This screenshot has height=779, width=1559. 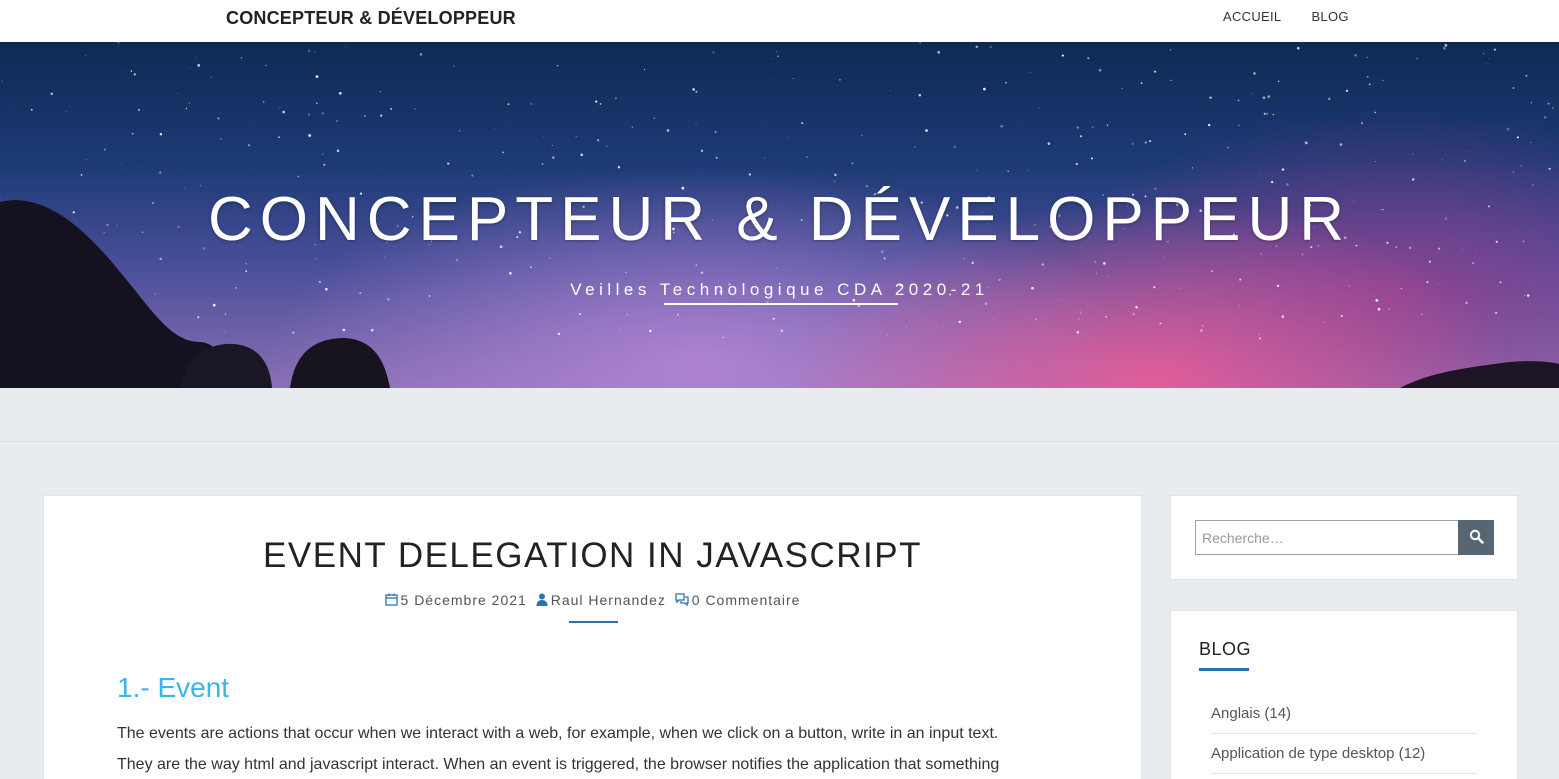 What do you see at coordinates (781, 304) in the screenshot?
I see `hero-divider` at bounding box center [781, 304].